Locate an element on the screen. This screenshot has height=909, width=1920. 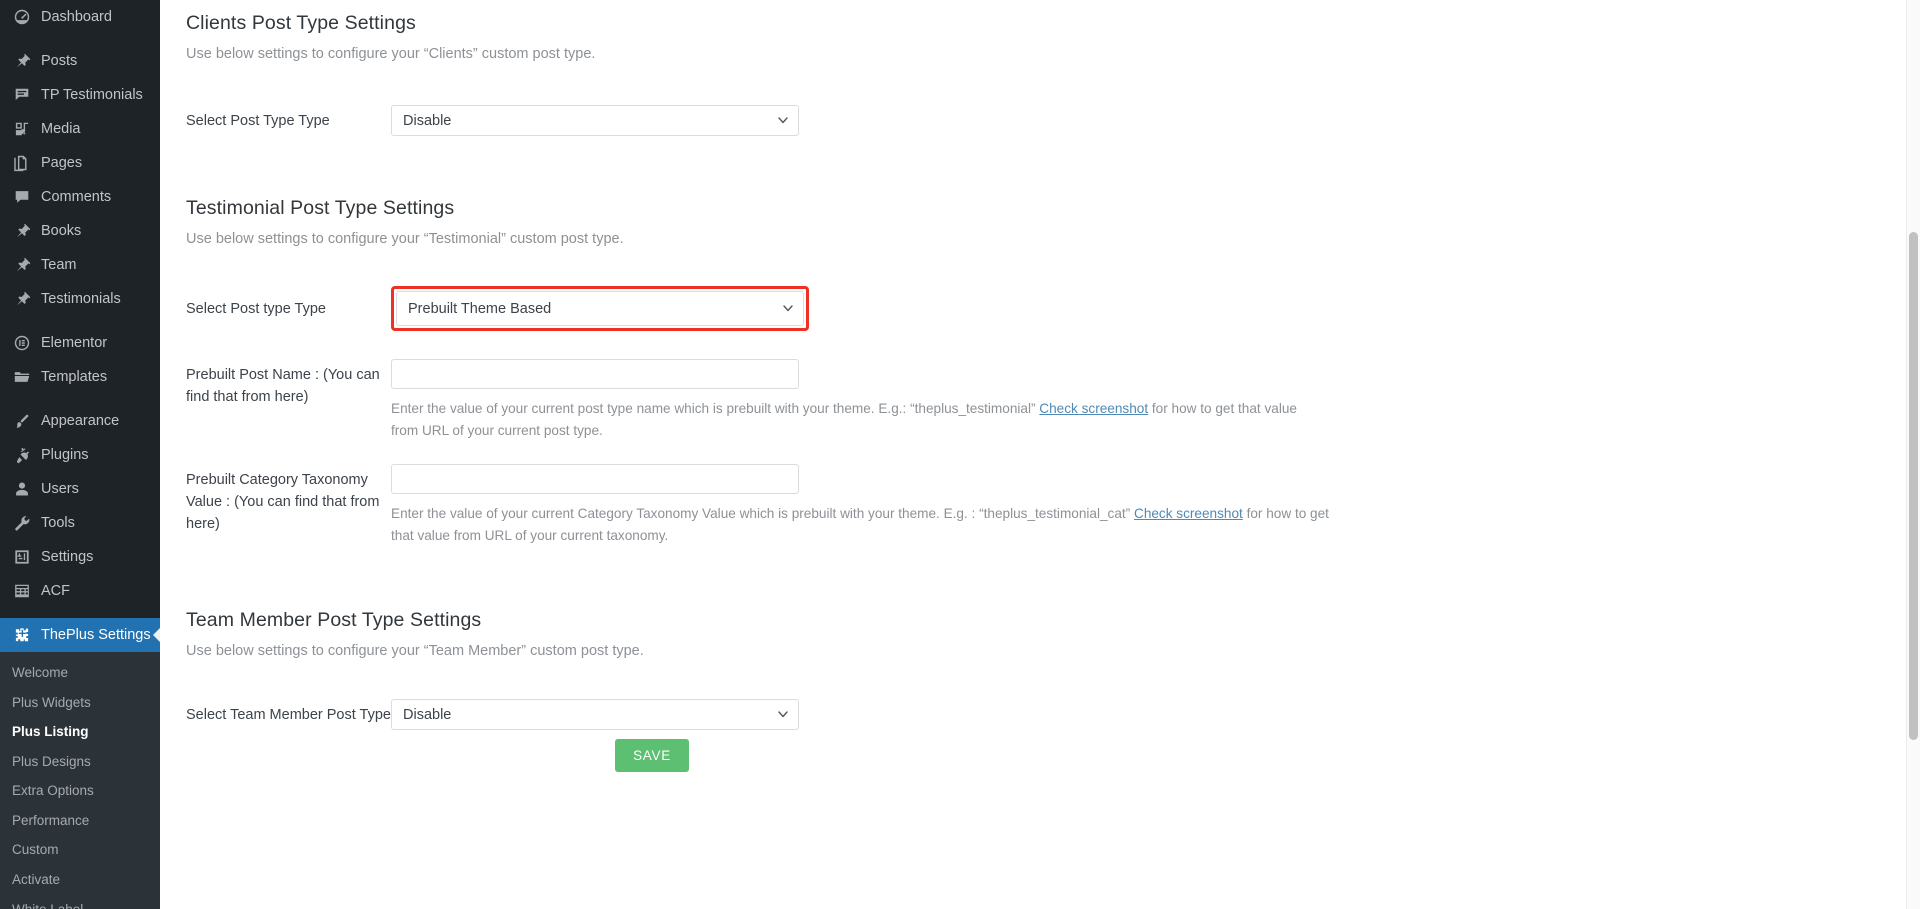
pages-icon is located at coordinates (22, 163).